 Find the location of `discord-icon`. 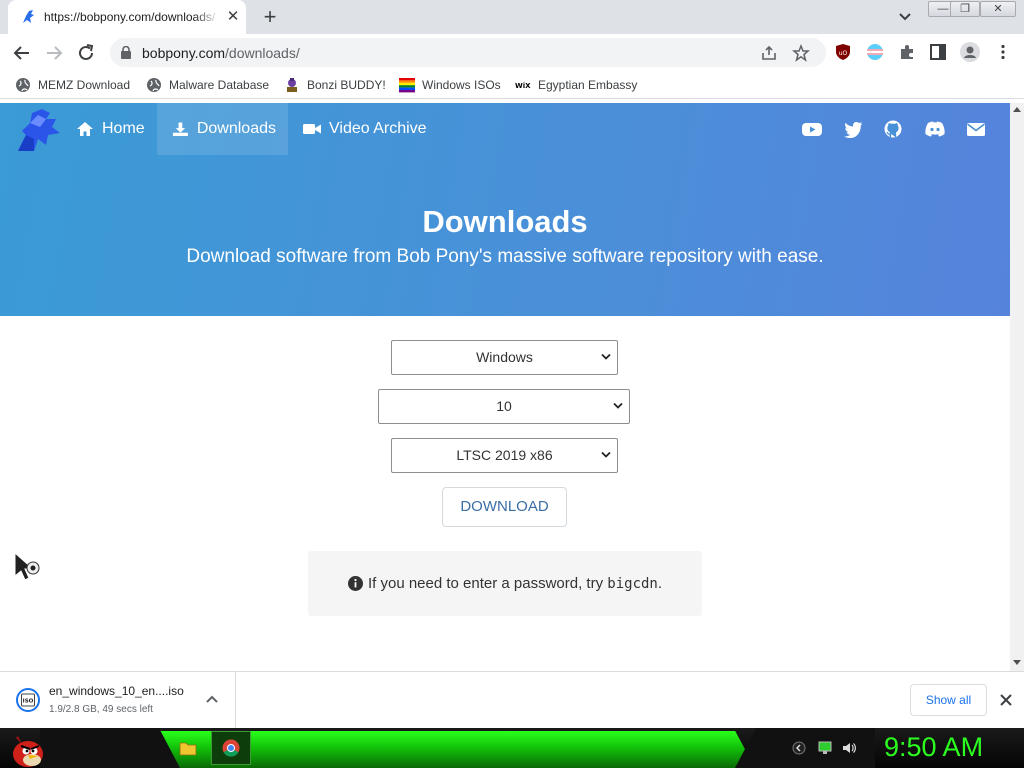

discord-icon is located at coordinates (935, 129).